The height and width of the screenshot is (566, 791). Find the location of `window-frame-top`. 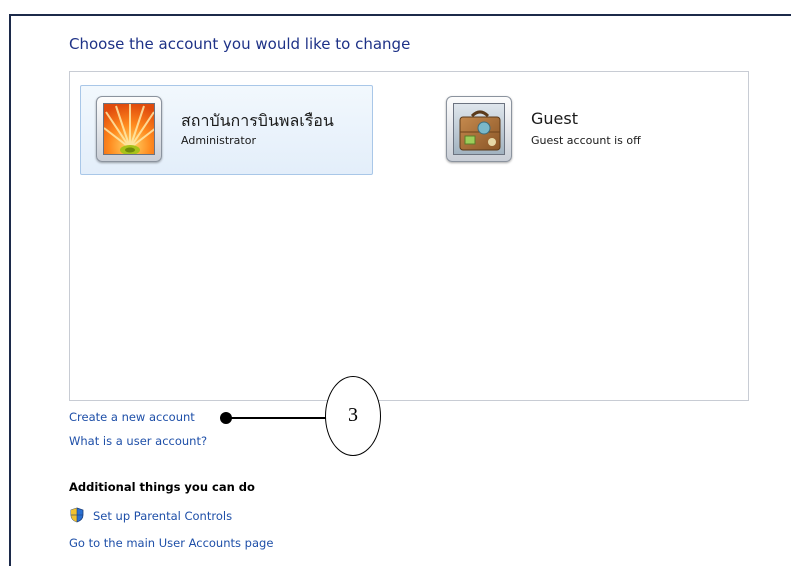

window-frame-top is located at coordinates (400, 15).